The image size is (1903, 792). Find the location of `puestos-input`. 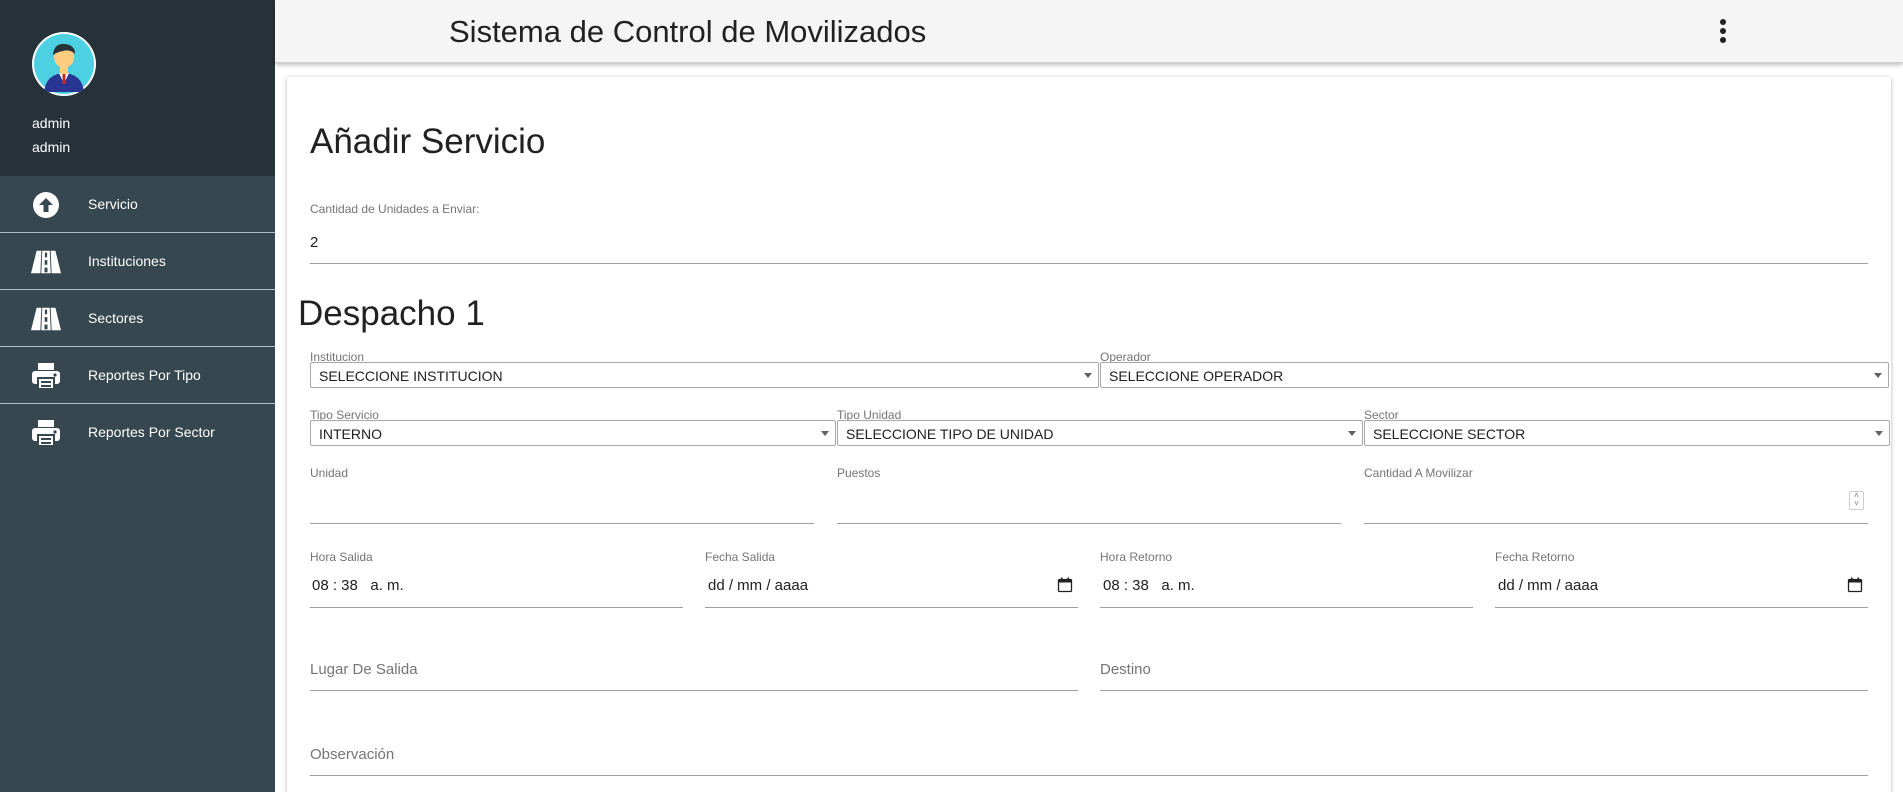

puestos-input is located at coordinates (1089, 505).